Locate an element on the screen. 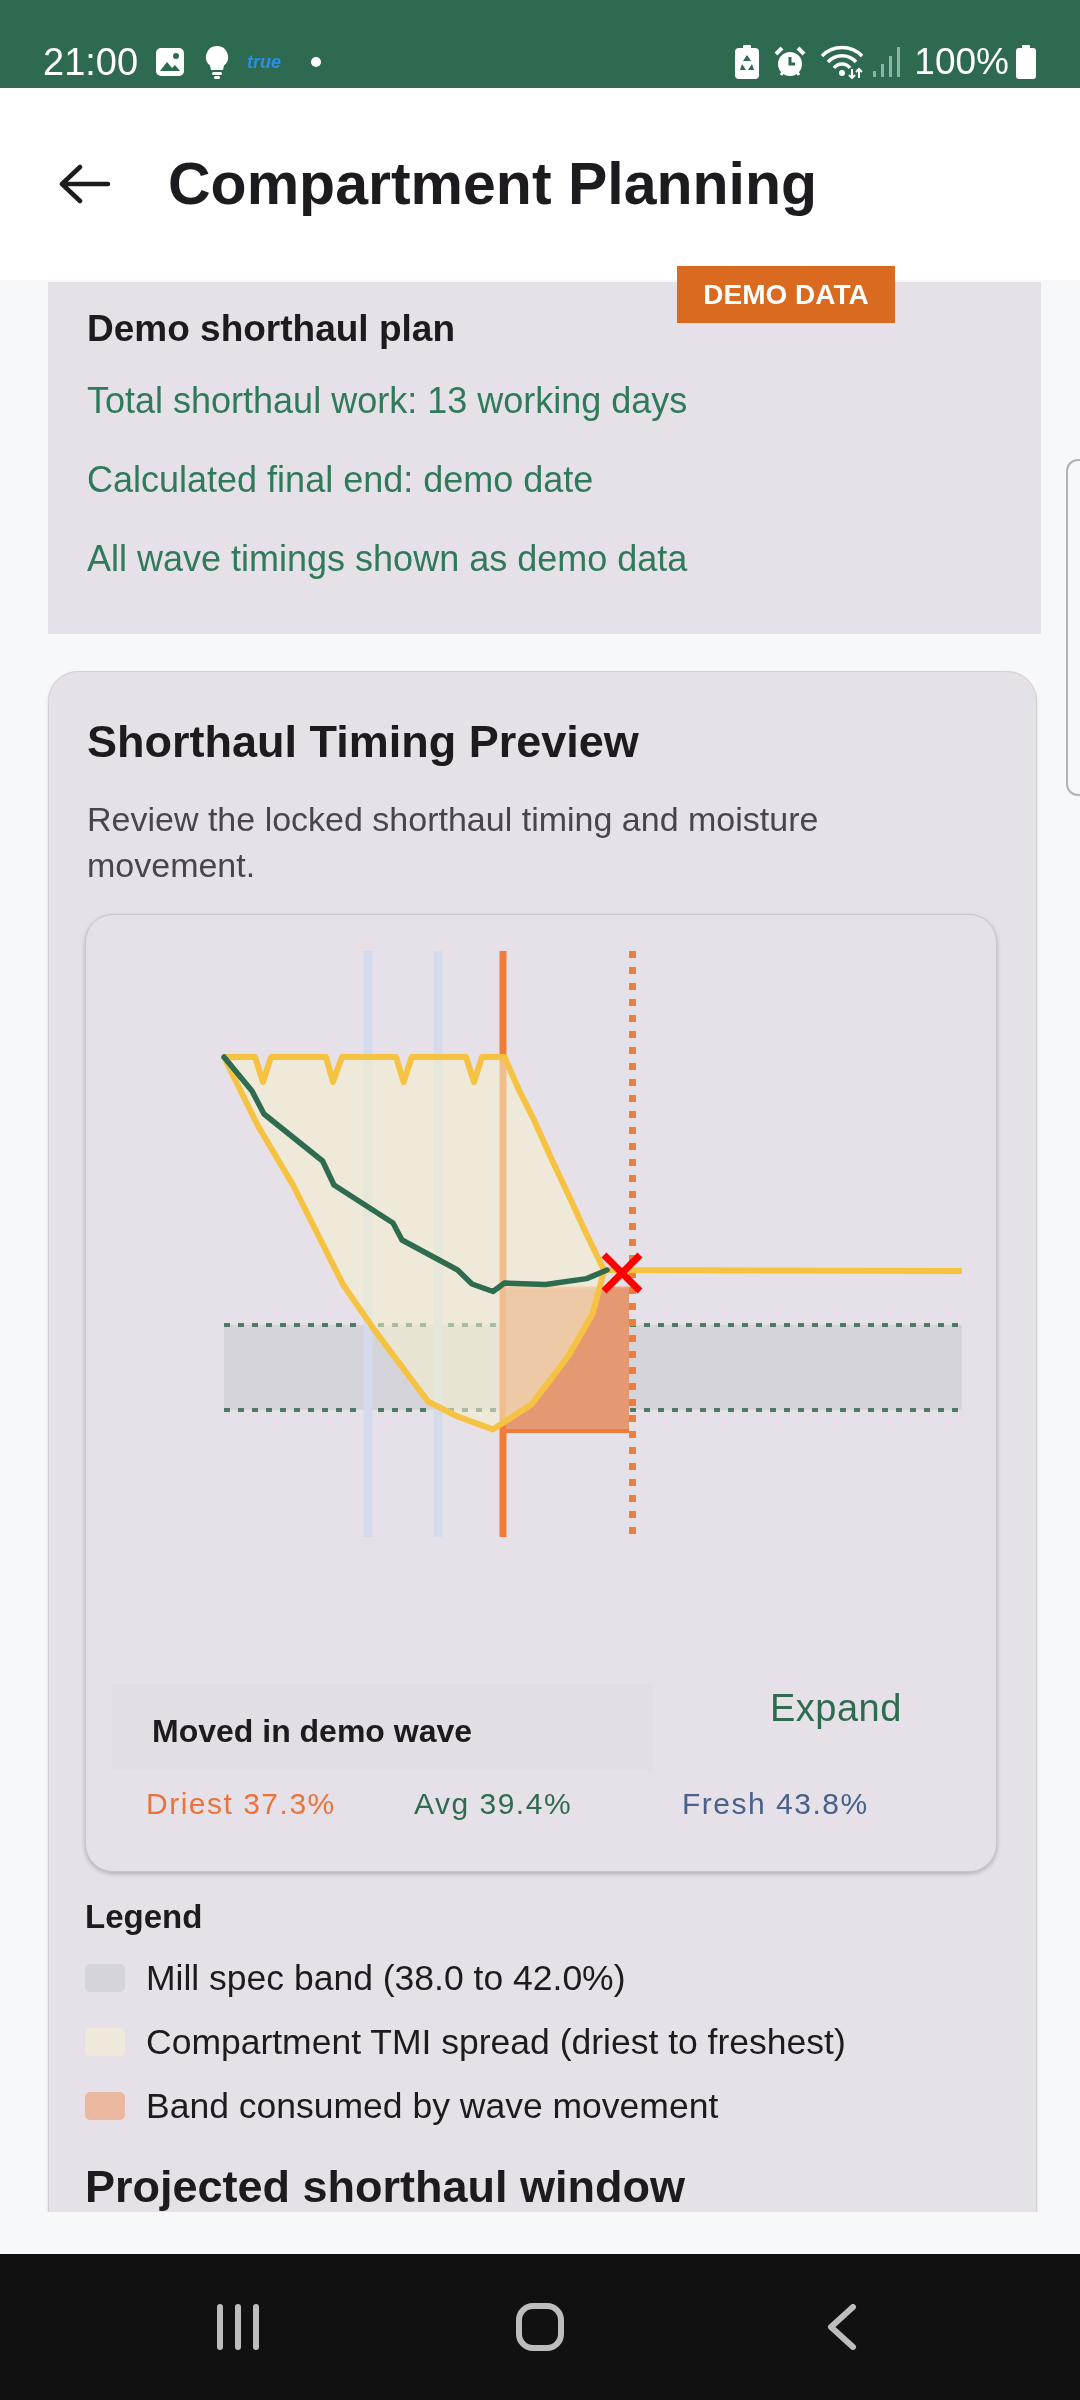 The height and width of the screenshot is (2400, 1080). recent-apps-button is located at coordinates (238, 2327).